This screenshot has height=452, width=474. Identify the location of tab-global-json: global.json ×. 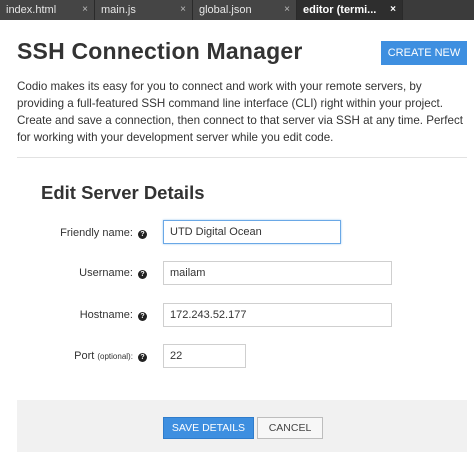
(245, 10).